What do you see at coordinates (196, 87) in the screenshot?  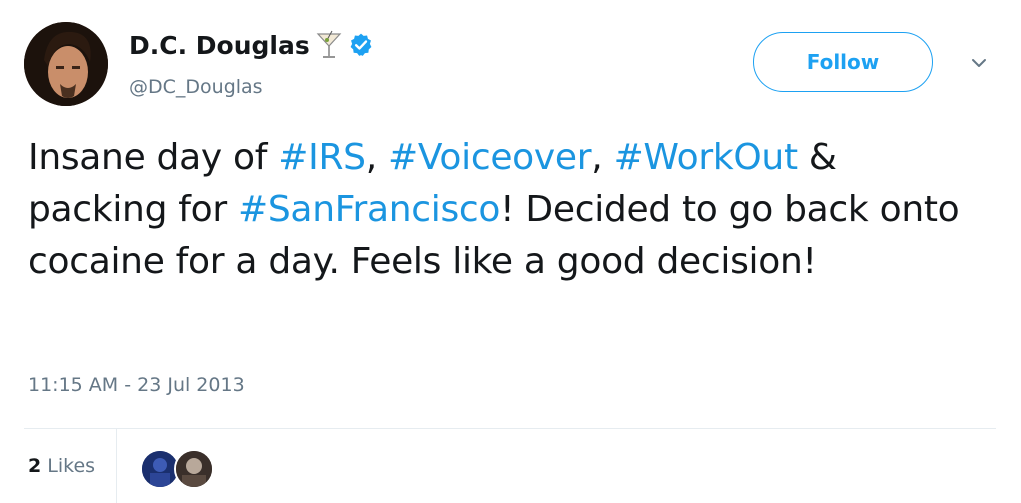 I see `user-handle: @DC_Douglas` at bounding box center [196, 87].